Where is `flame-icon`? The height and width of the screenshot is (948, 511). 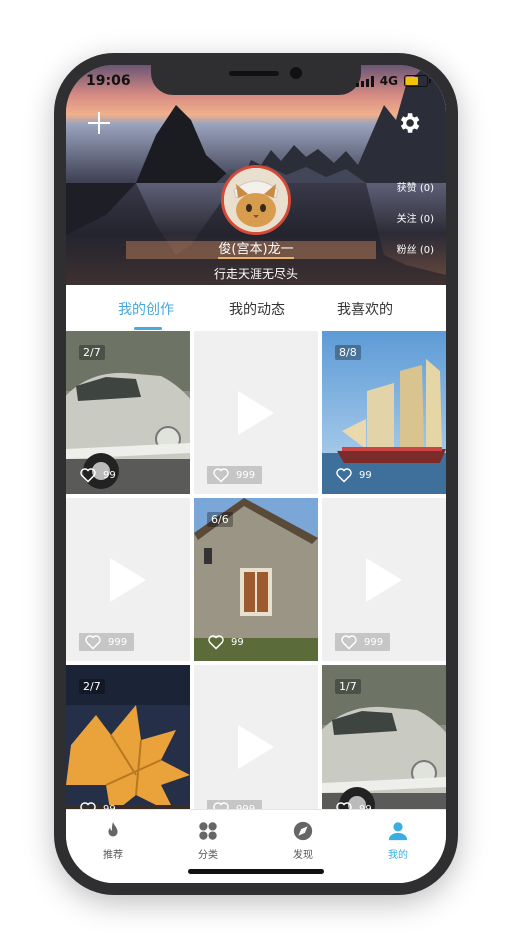 flame-icon is located at coordinates (113, 829).